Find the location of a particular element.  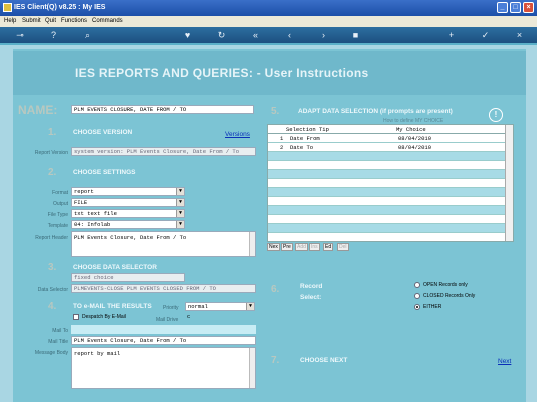

section-4-number: 4. is located at coordinates (52, 306).